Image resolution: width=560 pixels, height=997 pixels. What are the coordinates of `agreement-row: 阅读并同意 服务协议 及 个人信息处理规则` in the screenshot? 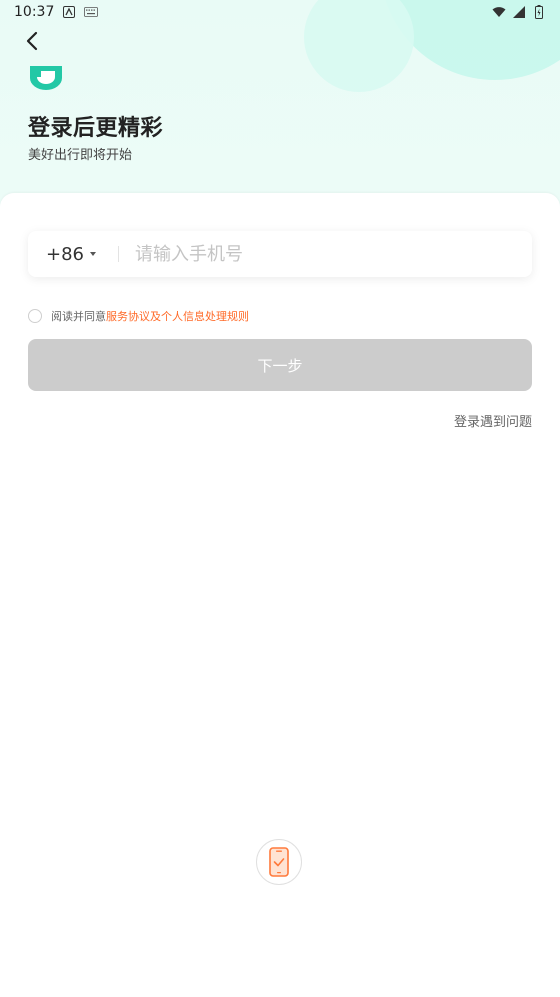 It's located at (138, 316).